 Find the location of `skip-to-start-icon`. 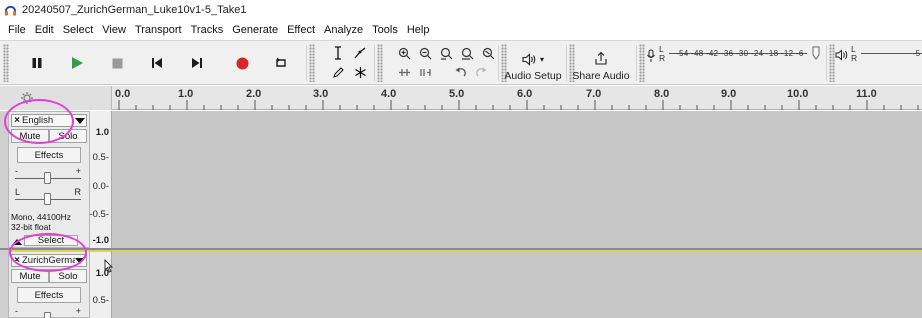

skip-to-start-icon is located at coordinates (157, 63).